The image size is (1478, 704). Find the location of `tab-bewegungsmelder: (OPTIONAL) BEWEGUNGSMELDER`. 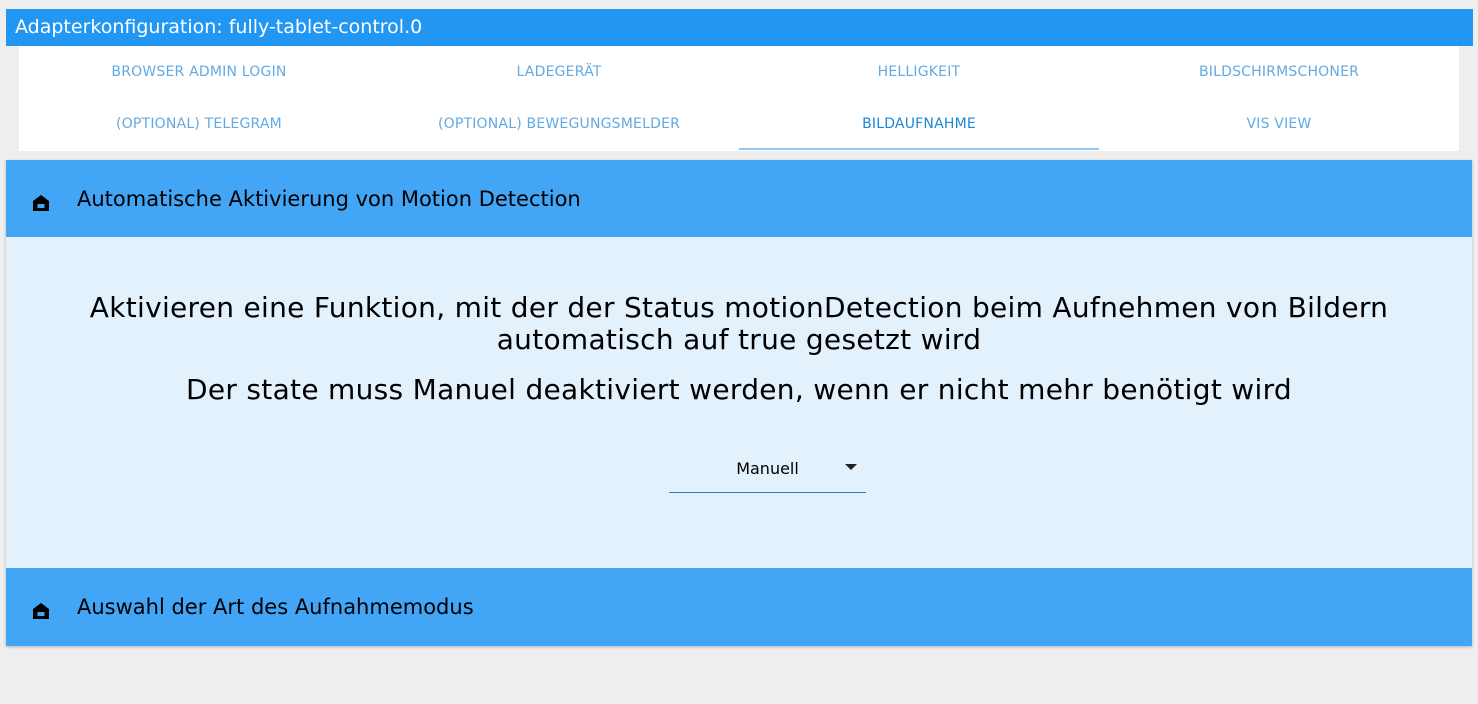

tab-bewegungsmelder: (OPTIONAL) BEWEGUNGSMELDER is located at coordinates (559, 124).